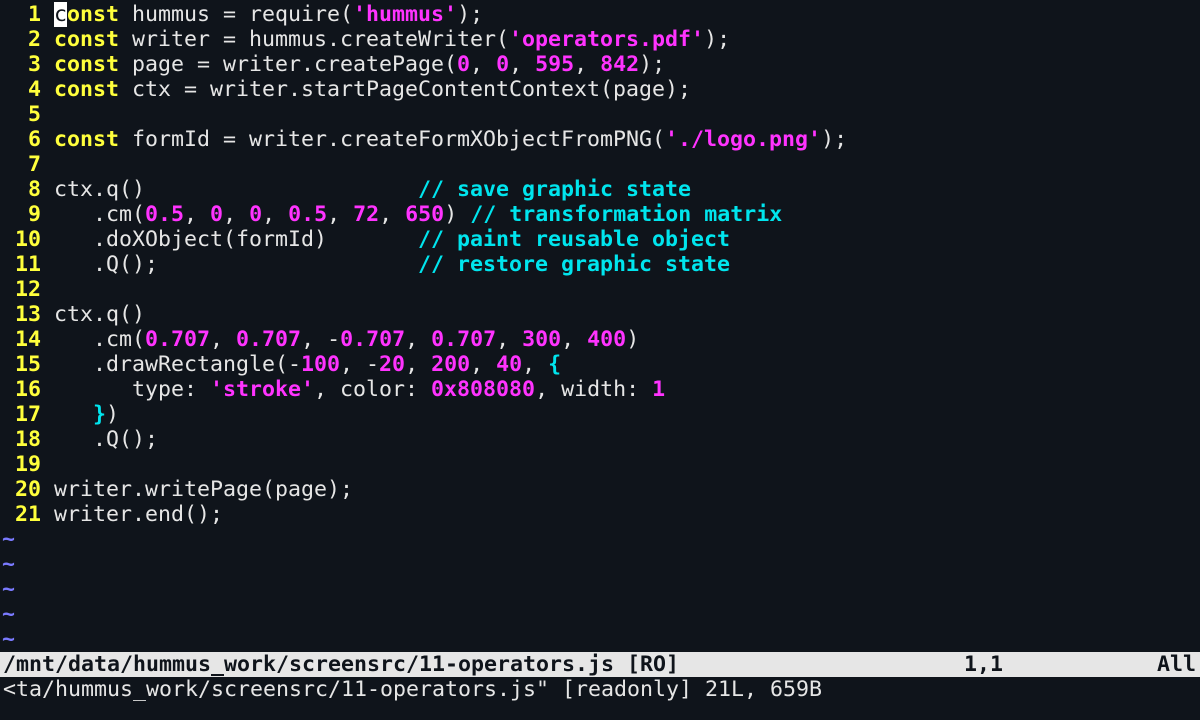 This screenshot has width=1200, height=720. Describe the element at coordinates (269, 339) in the screenshot. I see `code-token: 0.707` at that location.